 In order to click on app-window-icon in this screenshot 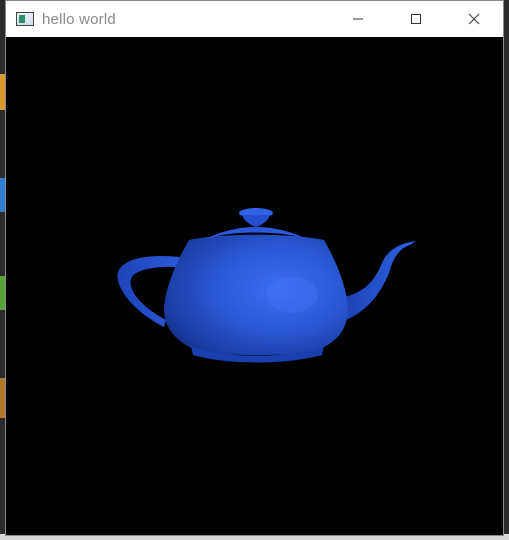, I will do `click(25, 19)`.